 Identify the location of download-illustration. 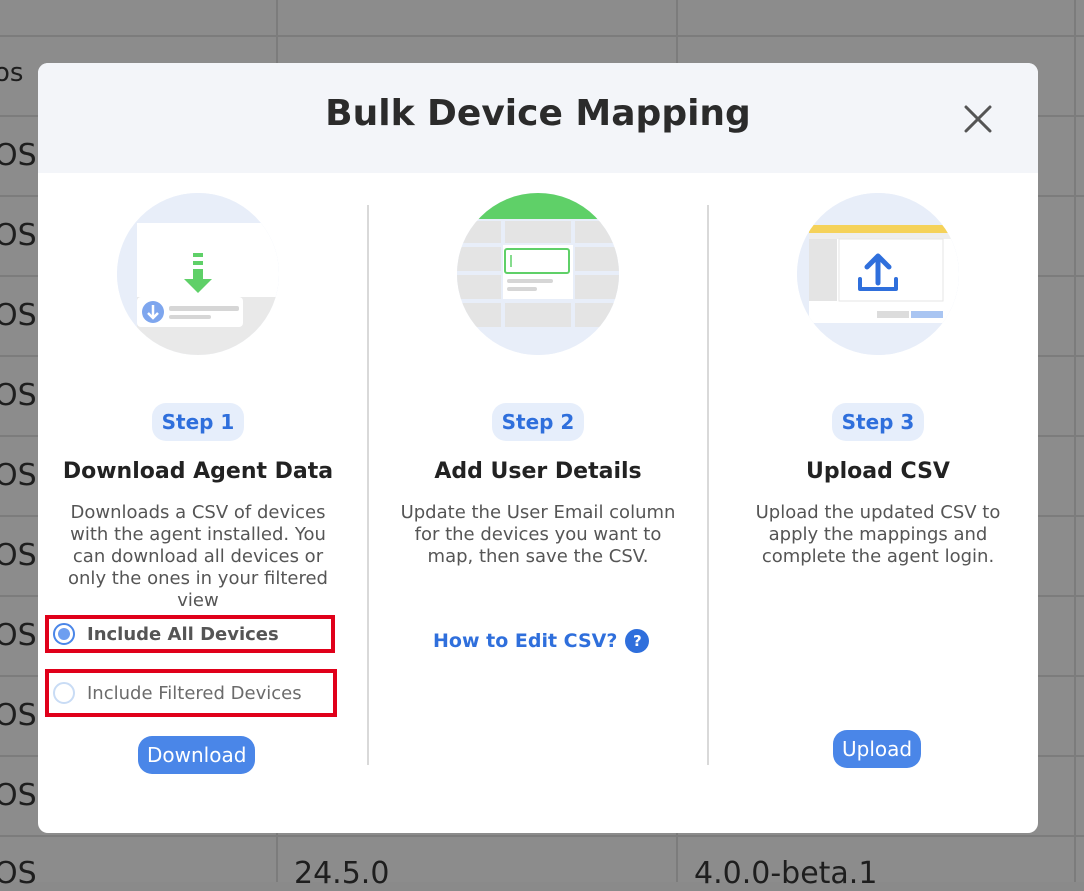
(198, 274).